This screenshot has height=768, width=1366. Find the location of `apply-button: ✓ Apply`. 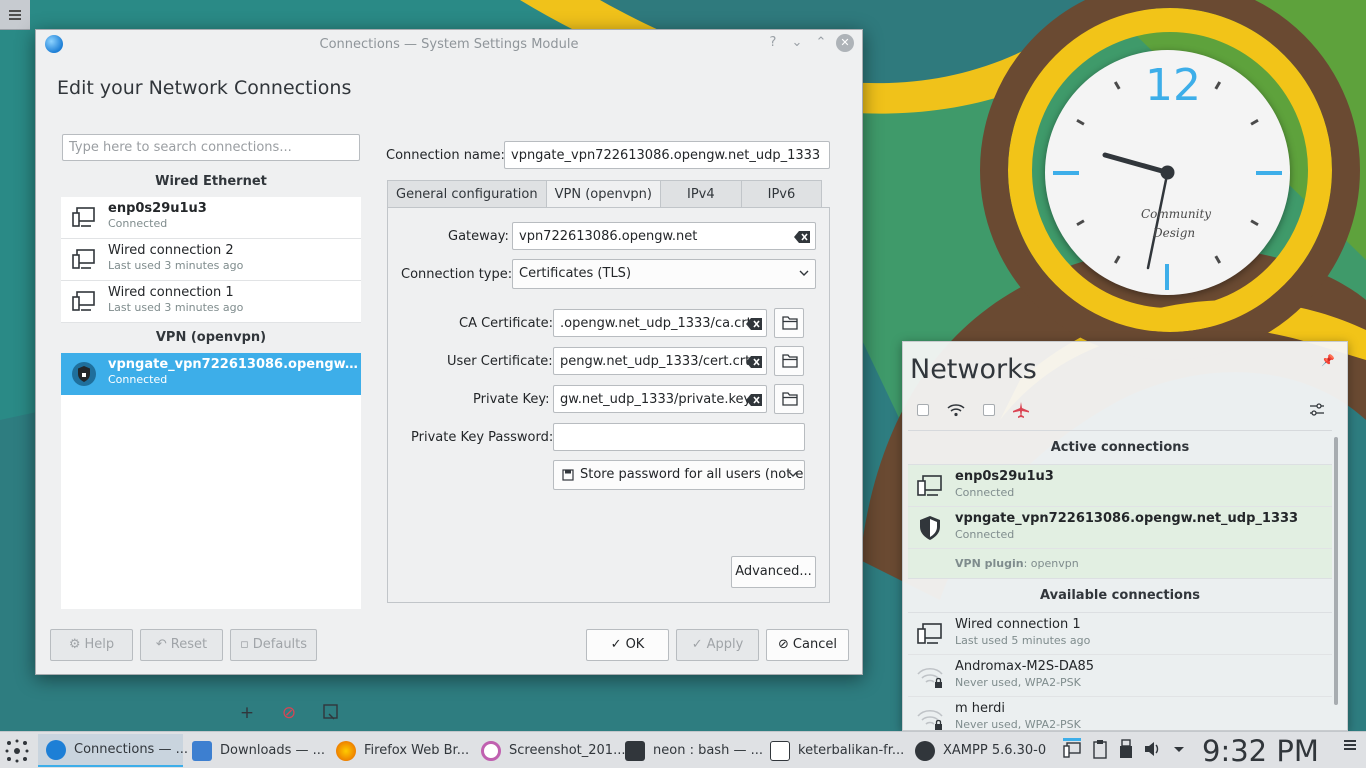

apply-button: ✓ Apply is located at coordinates (717, 645).